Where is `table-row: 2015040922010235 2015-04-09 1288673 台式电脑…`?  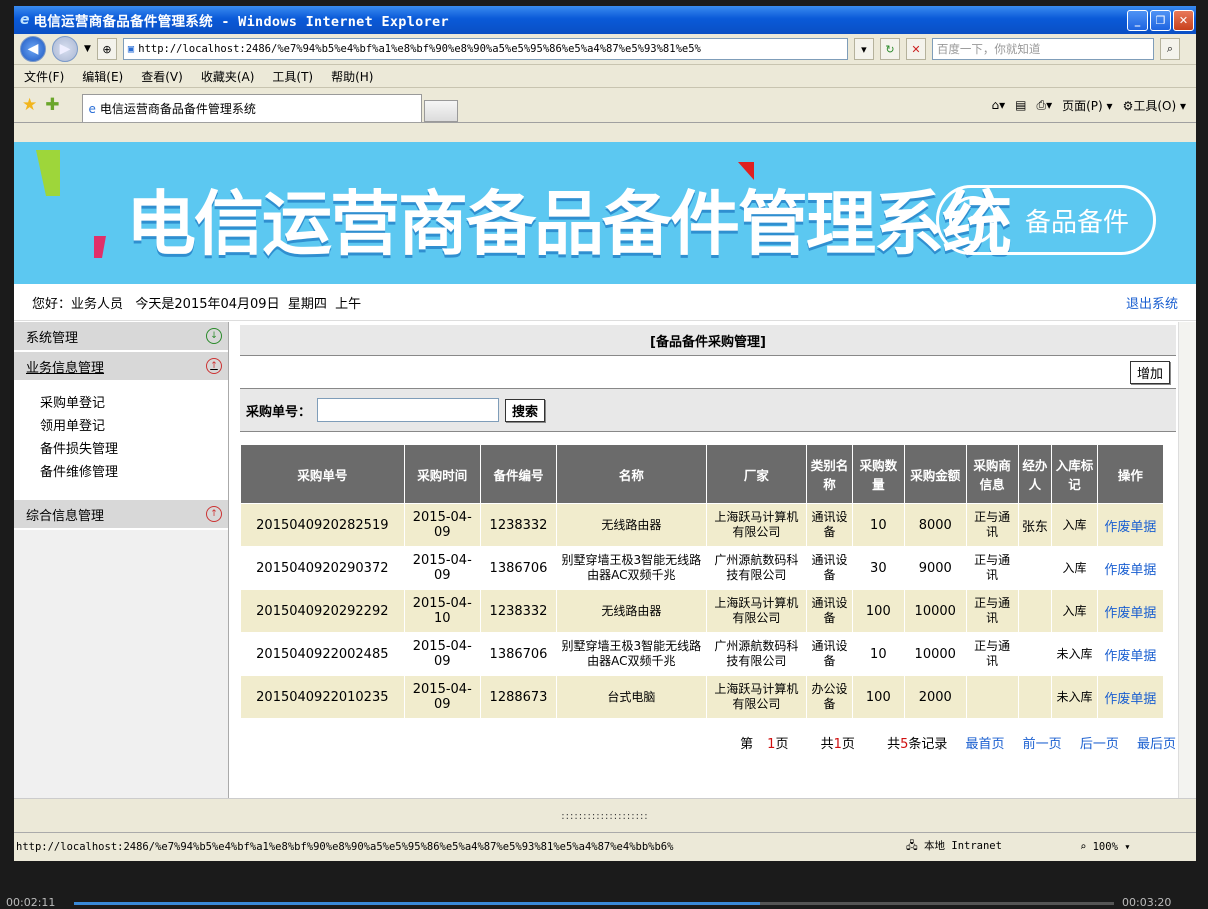 table-row: 2015040922010235 2015-04-09 1288673 台式电脑… is located at coordinates (702, 697).